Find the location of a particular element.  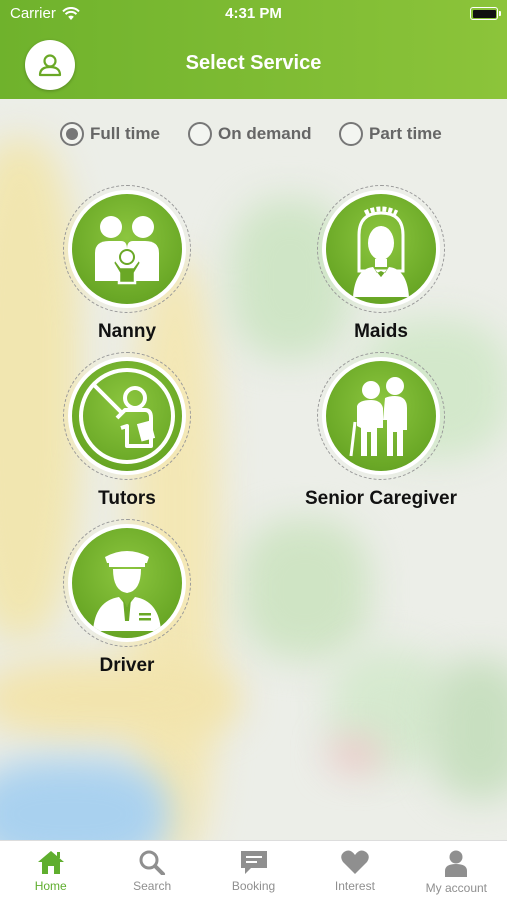

heart-icon is located at coordinates (355, 862).